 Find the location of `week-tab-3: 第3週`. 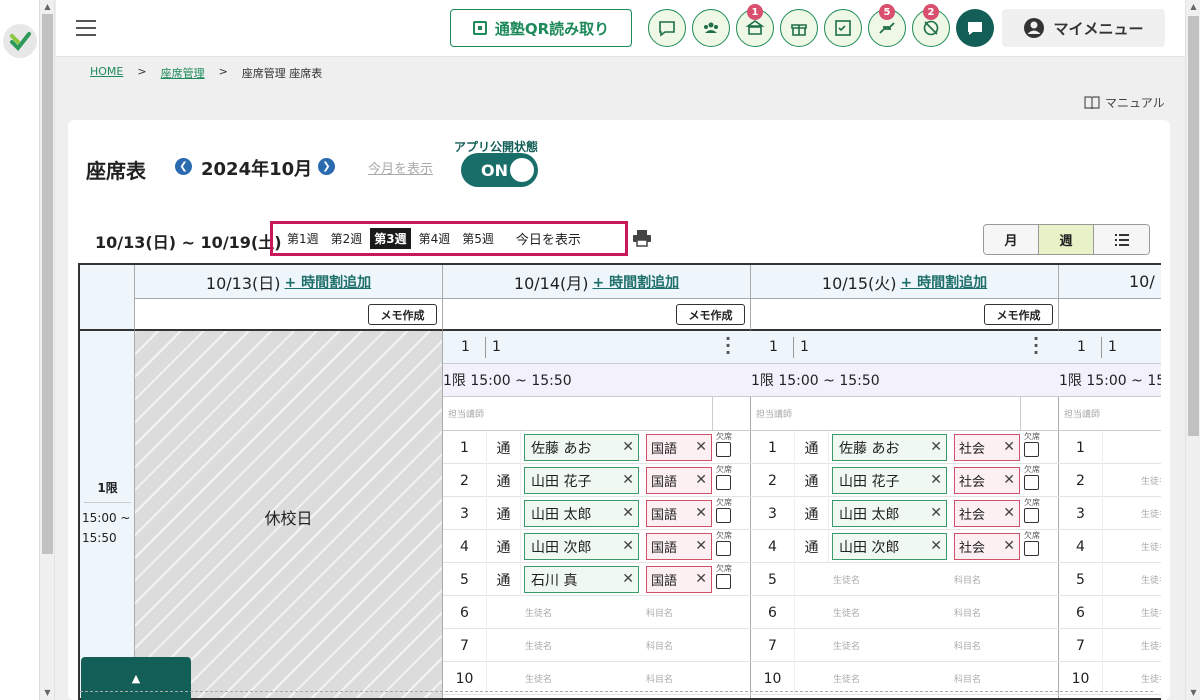

week-tab-3: 第3週 is located at coordinates (390, 238).